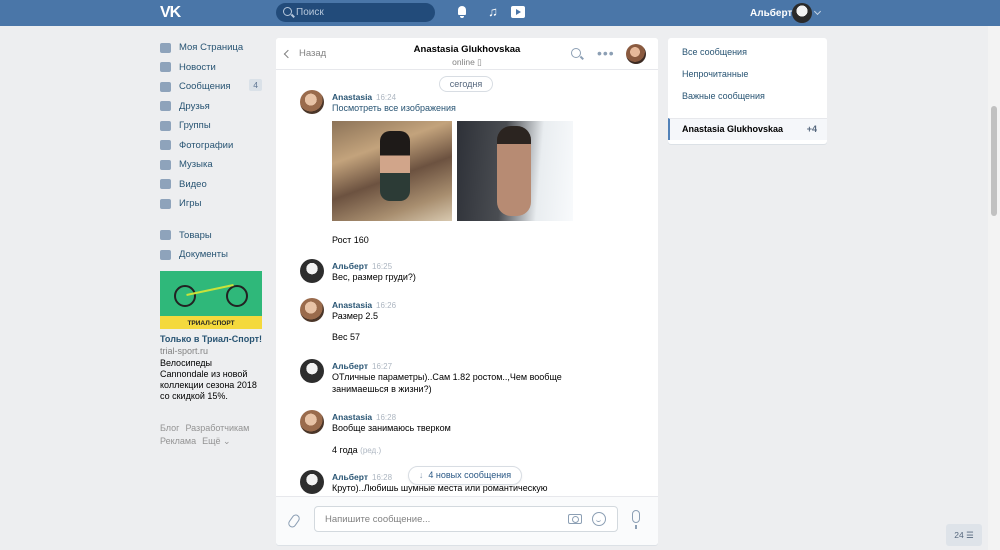 This screenshot has height=550, width=1000. Describe the element at coordinates (811, 129) in the screenshot. I see `active-conversation-count: +4` at that location.